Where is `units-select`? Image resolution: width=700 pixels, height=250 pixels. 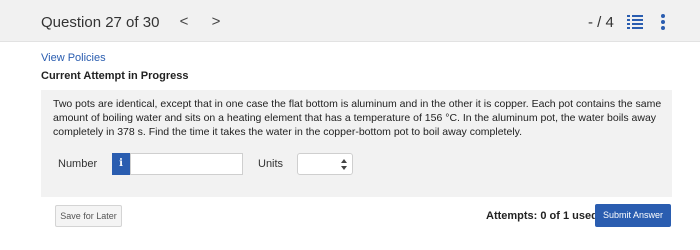 units-select is located at coordinates (325, 164).